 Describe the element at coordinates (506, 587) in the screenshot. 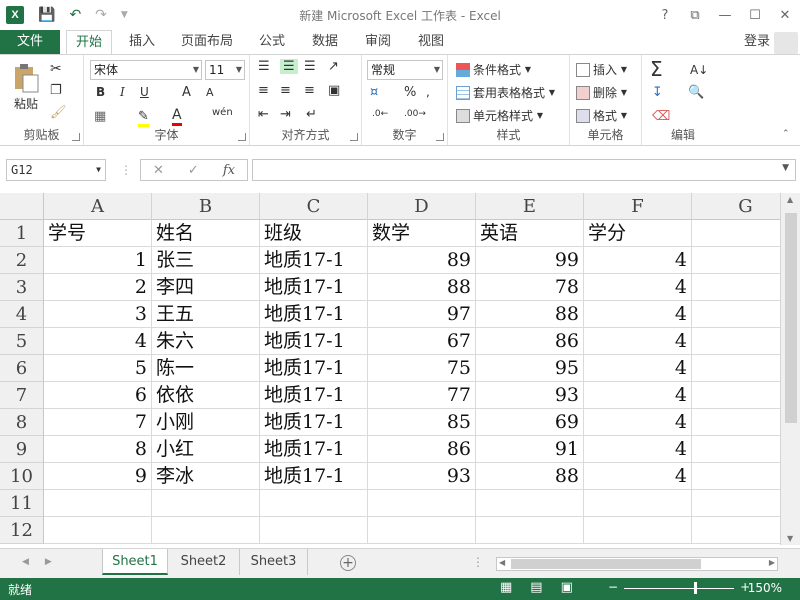

I see `normal-view-icon: ▦` at that location.